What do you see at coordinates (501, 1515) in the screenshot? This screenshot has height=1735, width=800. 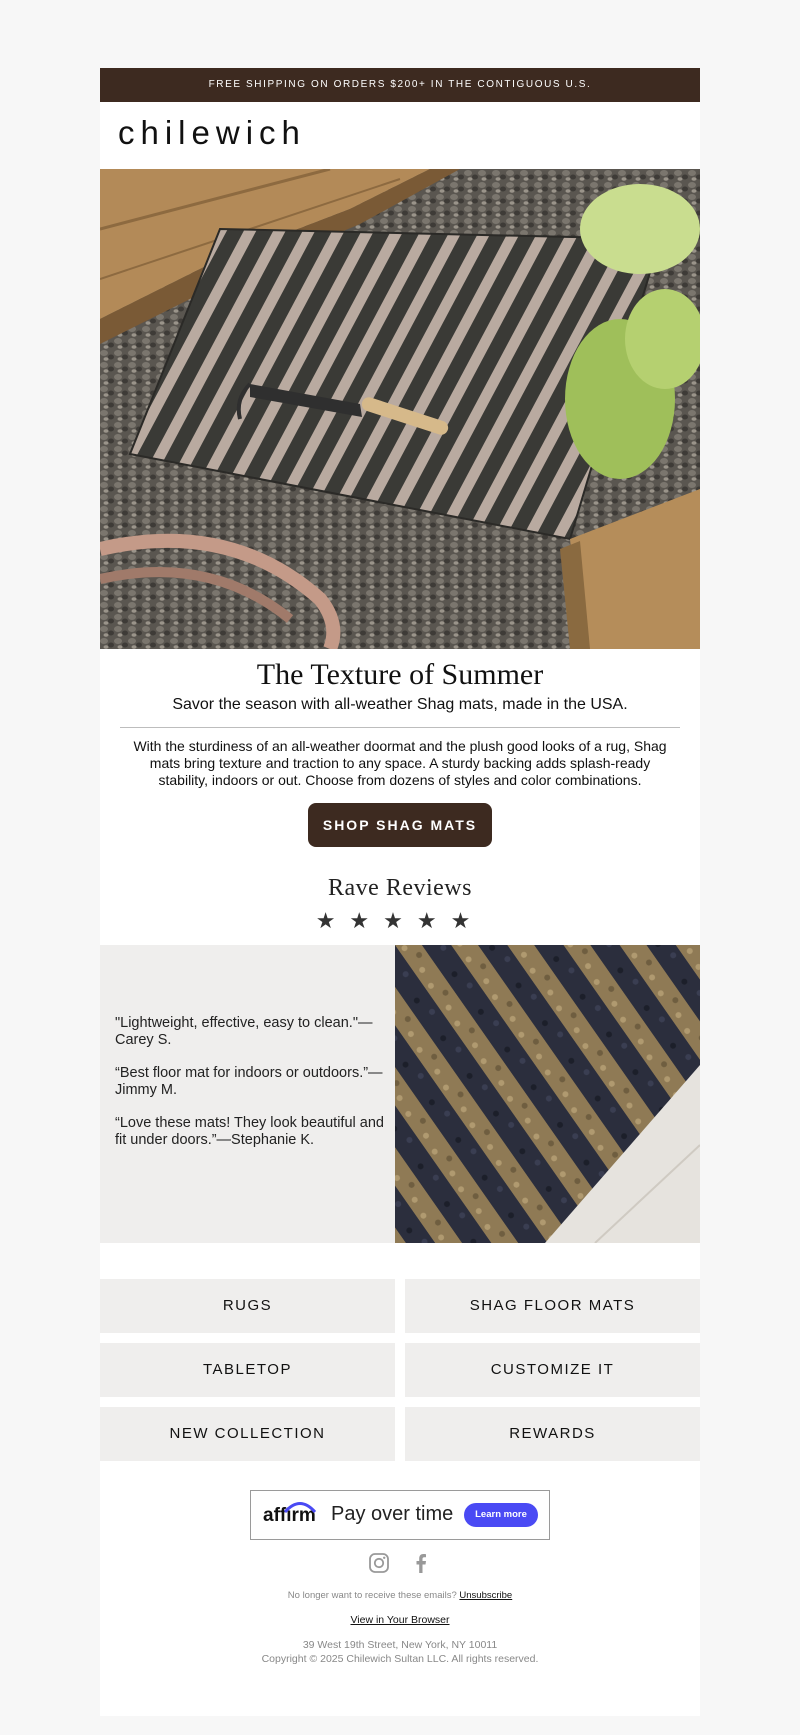 I see `affirm-learn-more-button: Learn more` at bounding box center [501, 1515].